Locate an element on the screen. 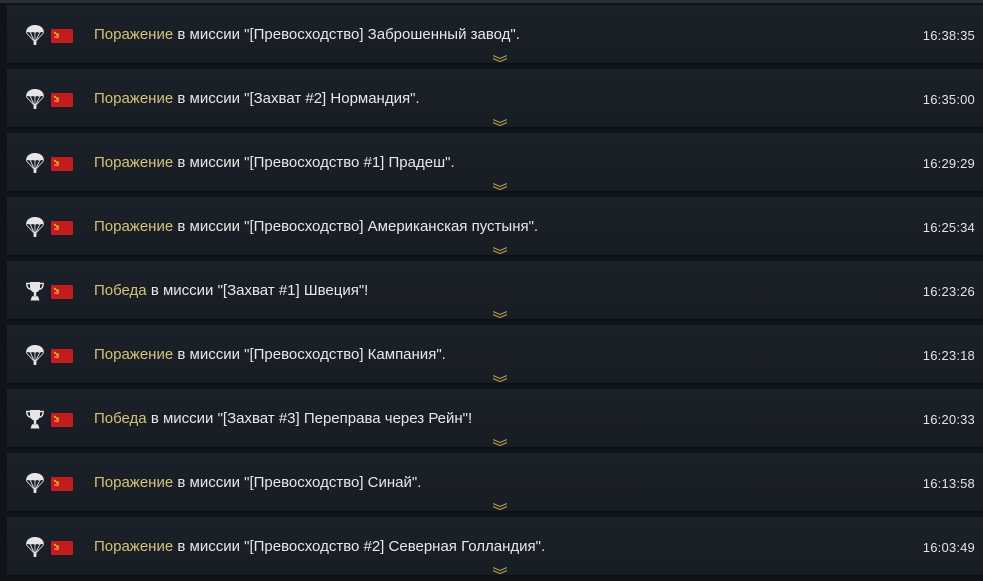  battle-time: 16:03:49 is located at coordinates (948, 547).